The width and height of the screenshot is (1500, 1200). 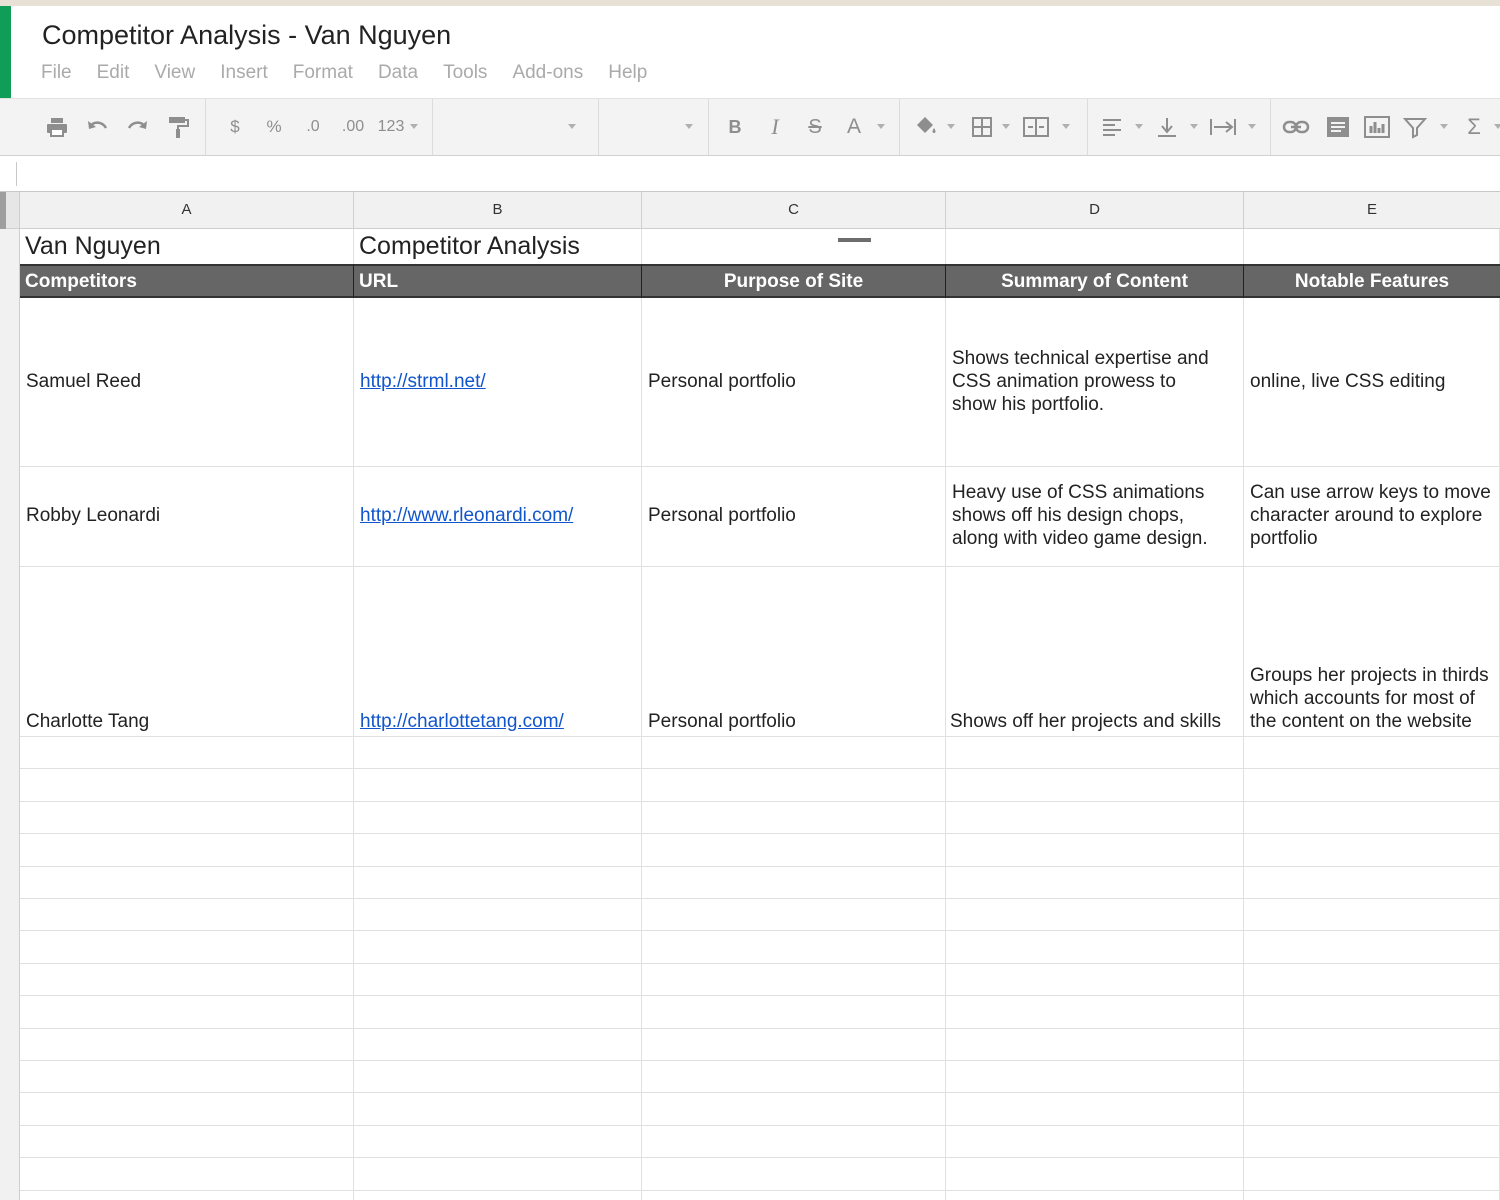 What do you see at coordinates (794, 247) in the screenshot?
I see `cell-c1` at bounding box center [794, 247].